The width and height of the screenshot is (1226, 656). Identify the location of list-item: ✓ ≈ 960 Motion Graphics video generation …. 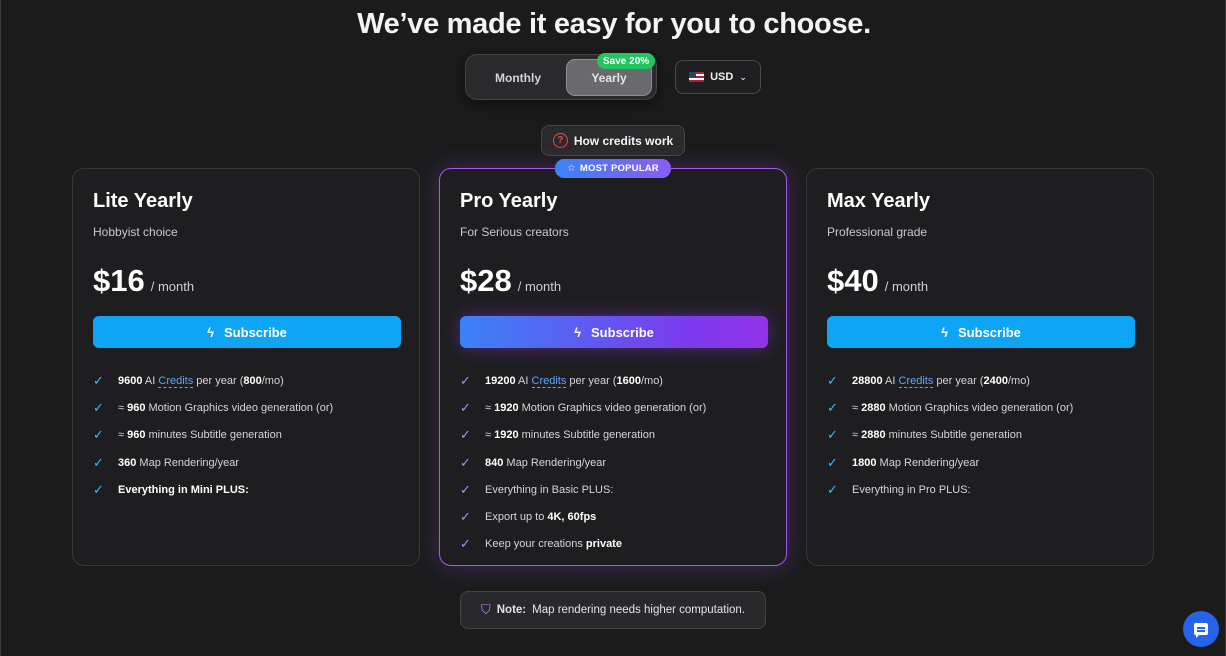
(213, 407).